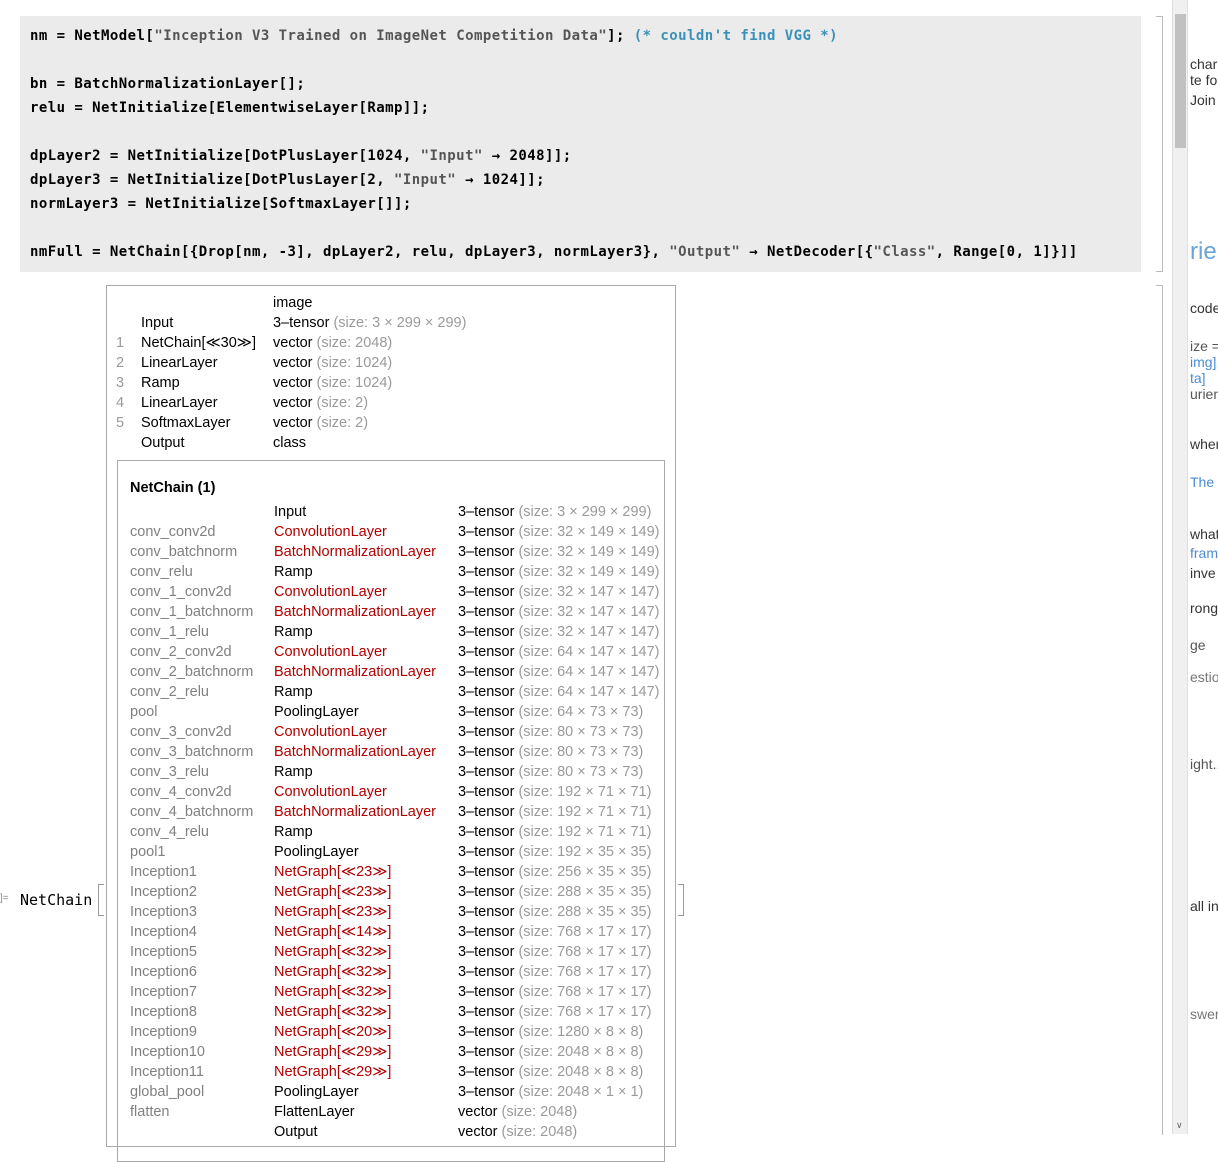 The width and height of the screenshot is (1218, 1162). What do you see at coordinates (163, 952) in the screenshot?
I see `layer-row-name: Inception5` at bounding box center [163, 952].